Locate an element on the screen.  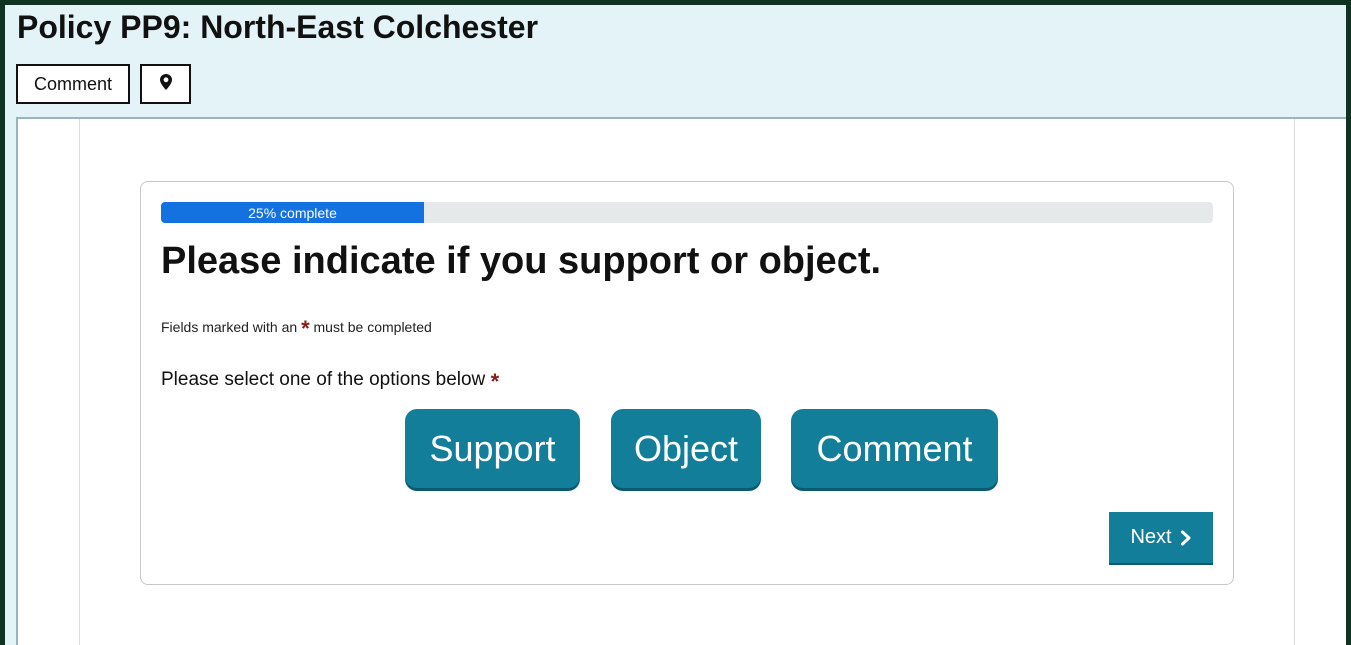
support-button: Support is located at coordinates (492, 448).